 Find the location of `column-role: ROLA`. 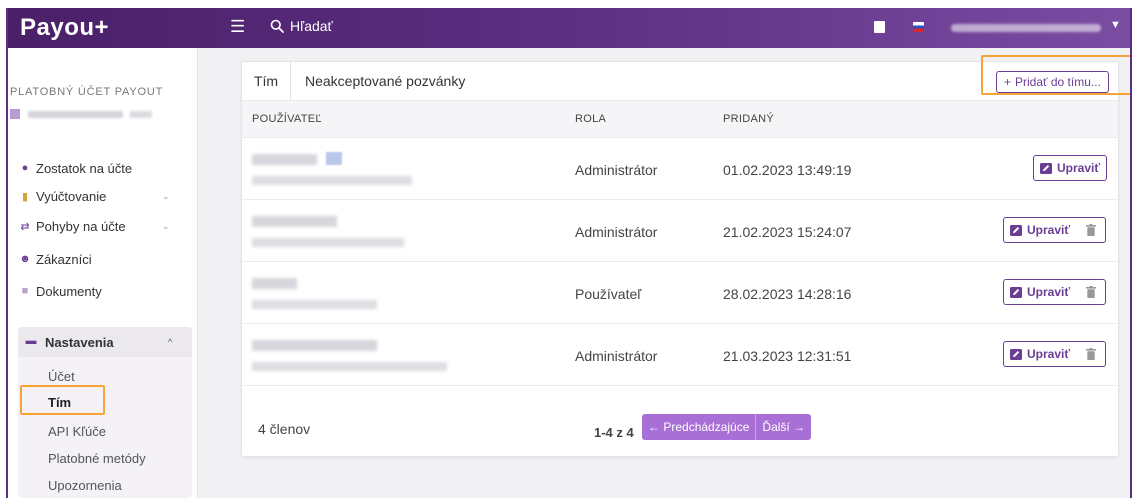

column-role: ROLA is located at coordinates (591, 119).